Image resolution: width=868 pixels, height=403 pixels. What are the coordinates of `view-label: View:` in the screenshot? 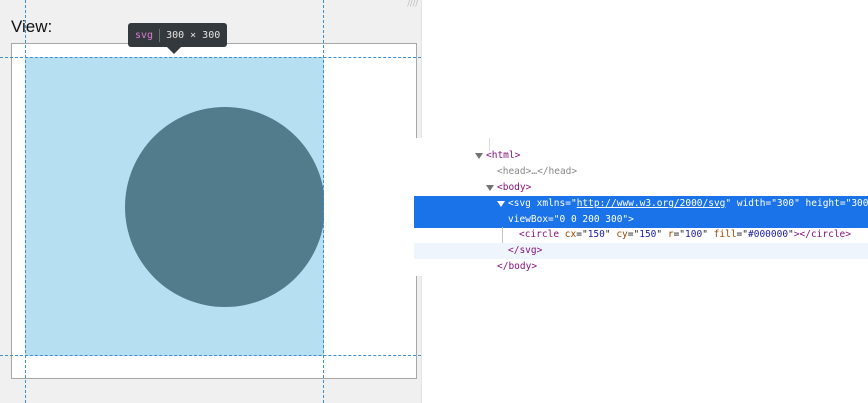 It's located at (32, 26).